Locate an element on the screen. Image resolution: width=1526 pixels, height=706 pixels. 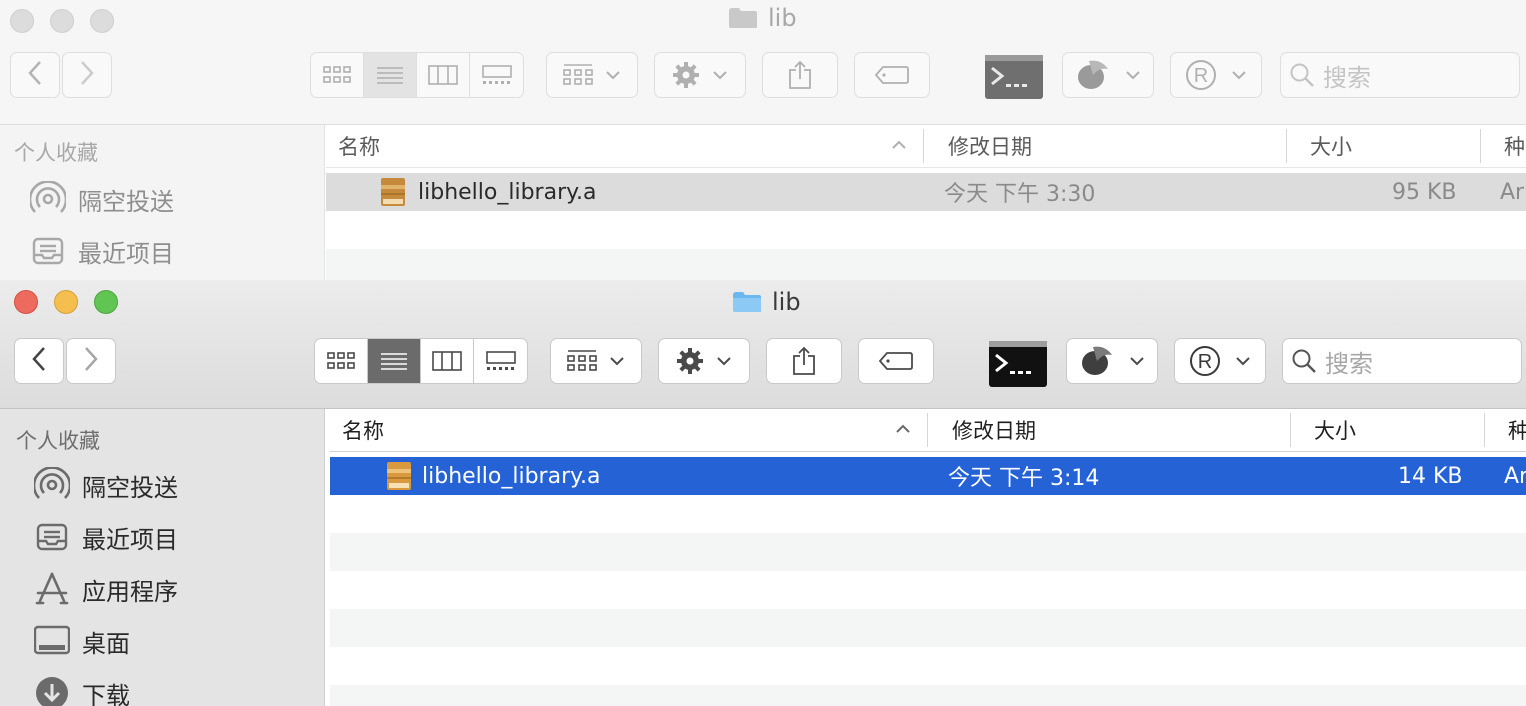
downloads-icon is located at coordinates (52, 690).